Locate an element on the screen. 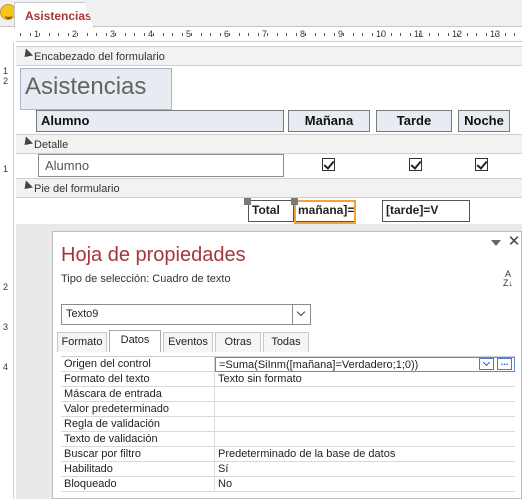 The width and height of the screenshot is (522, 499). property-row: Máscara de entrada is located at coordinates (288, 394).